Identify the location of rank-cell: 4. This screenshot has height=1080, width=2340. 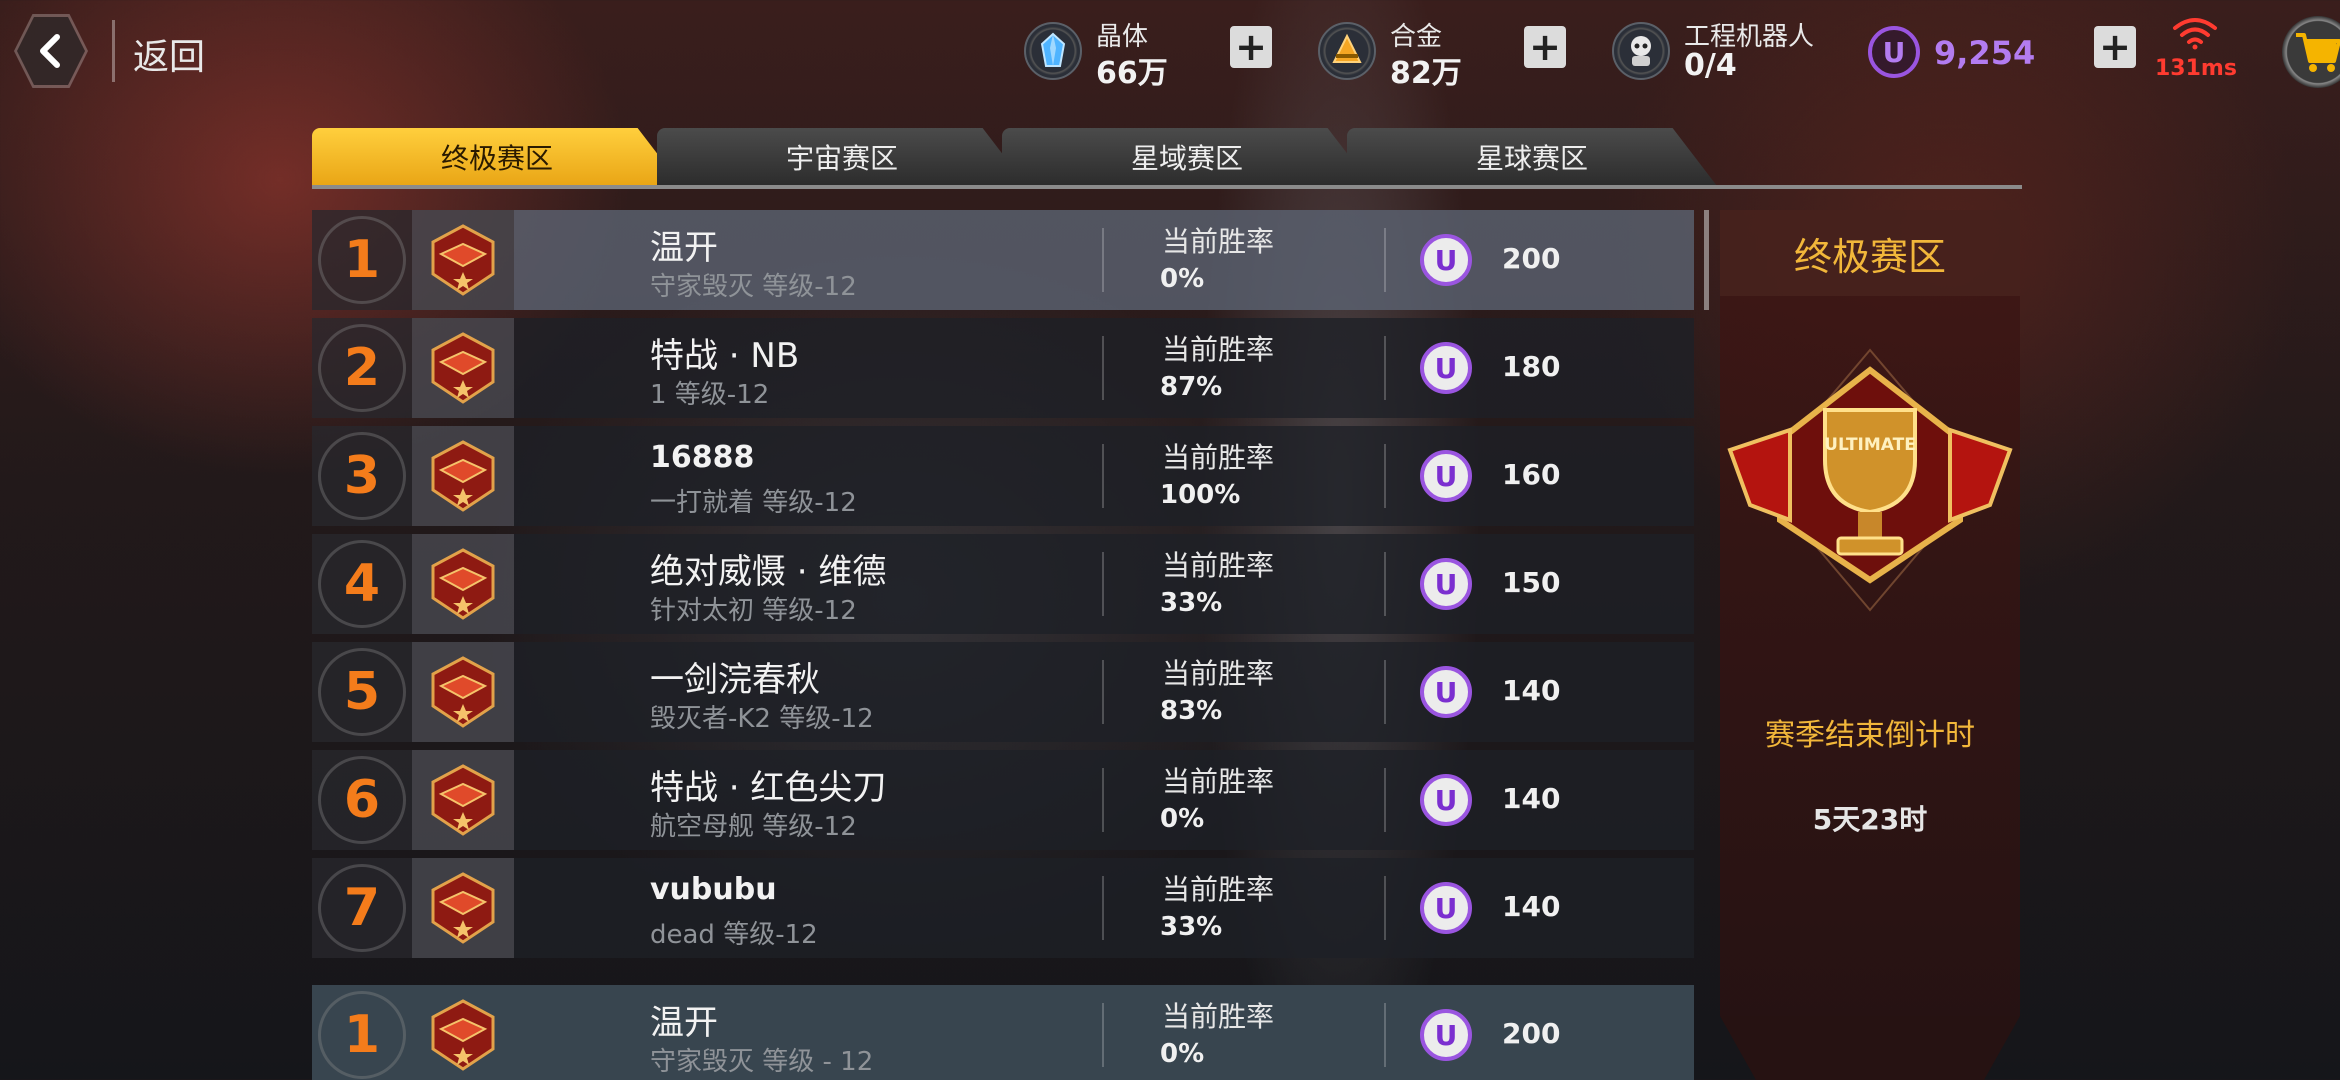
(362, 584).